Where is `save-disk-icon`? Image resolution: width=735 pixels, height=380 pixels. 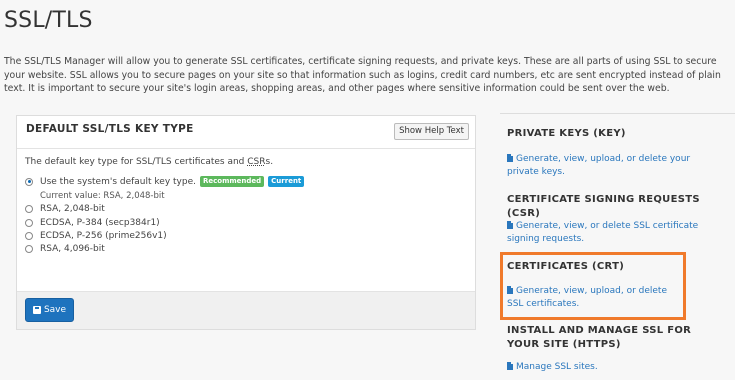
save-disk-icon is located at coordinates (36, 310).